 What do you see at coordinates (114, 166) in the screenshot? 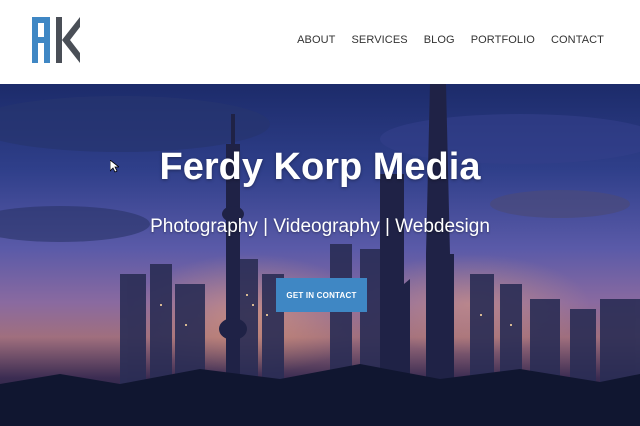
I see `mouse-pointer-icon` at bounding box center [114, 166].